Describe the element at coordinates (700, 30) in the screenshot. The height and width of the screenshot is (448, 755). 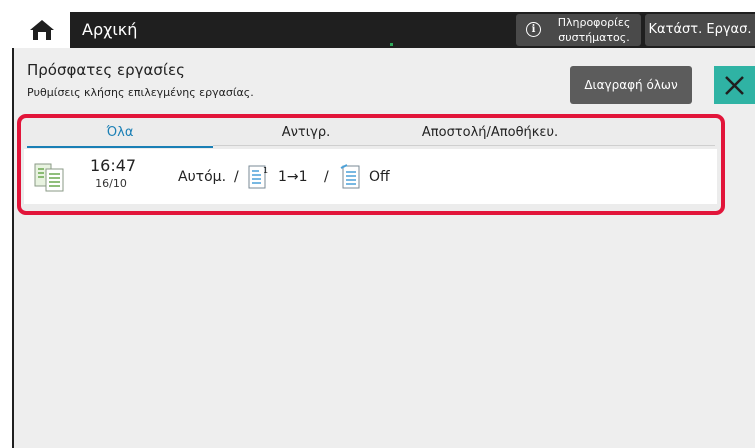
I see `job-status-button: Κατάστ. Εργασ.` at that location.